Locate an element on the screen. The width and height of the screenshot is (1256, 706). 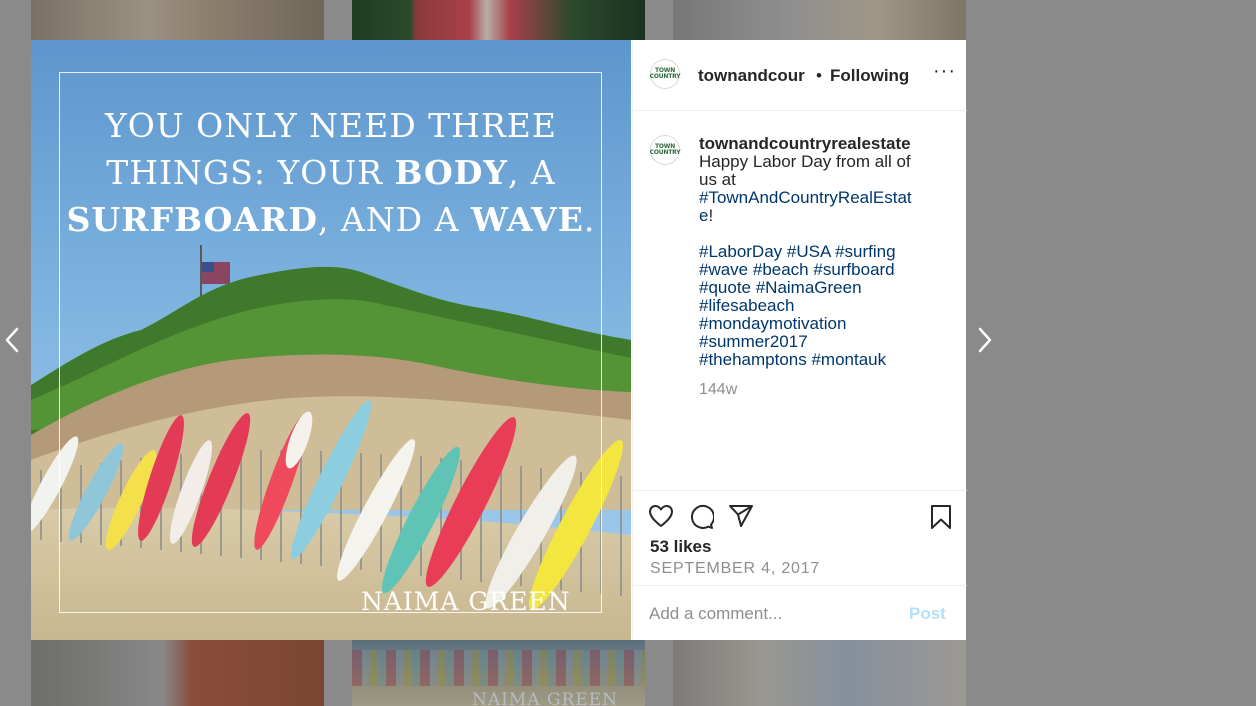
save-button is located at coordinates (941, 519).